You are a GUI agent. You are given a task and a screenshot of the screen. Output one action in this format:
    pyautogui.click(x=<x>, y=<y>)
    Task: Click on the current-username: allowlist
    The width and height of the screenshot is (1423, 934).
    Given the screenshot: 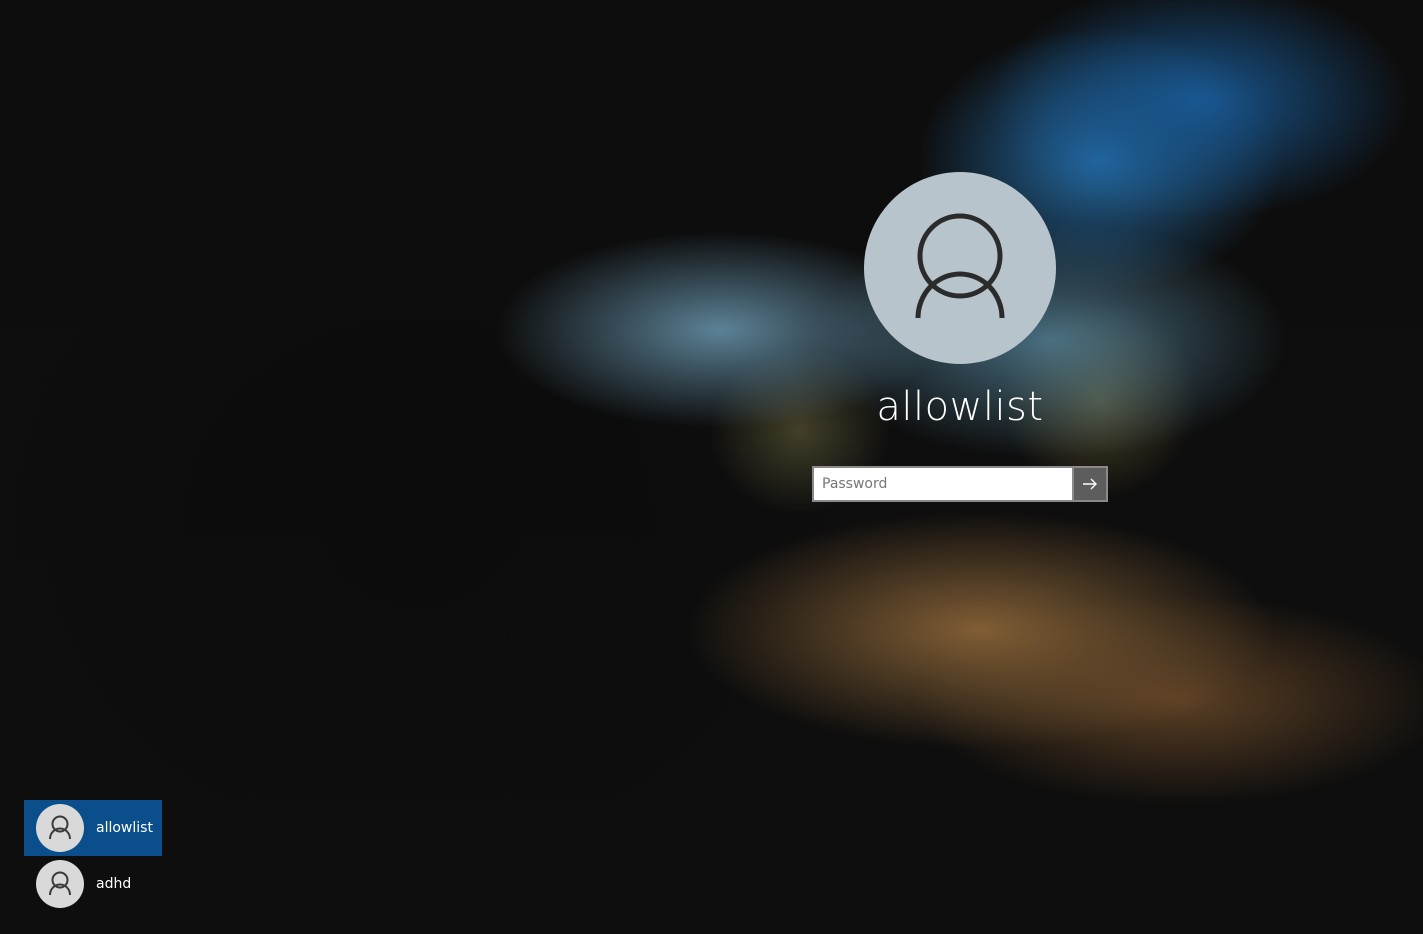 What is the action you would take?
    pyautogui.click(x=960, y=407)
    